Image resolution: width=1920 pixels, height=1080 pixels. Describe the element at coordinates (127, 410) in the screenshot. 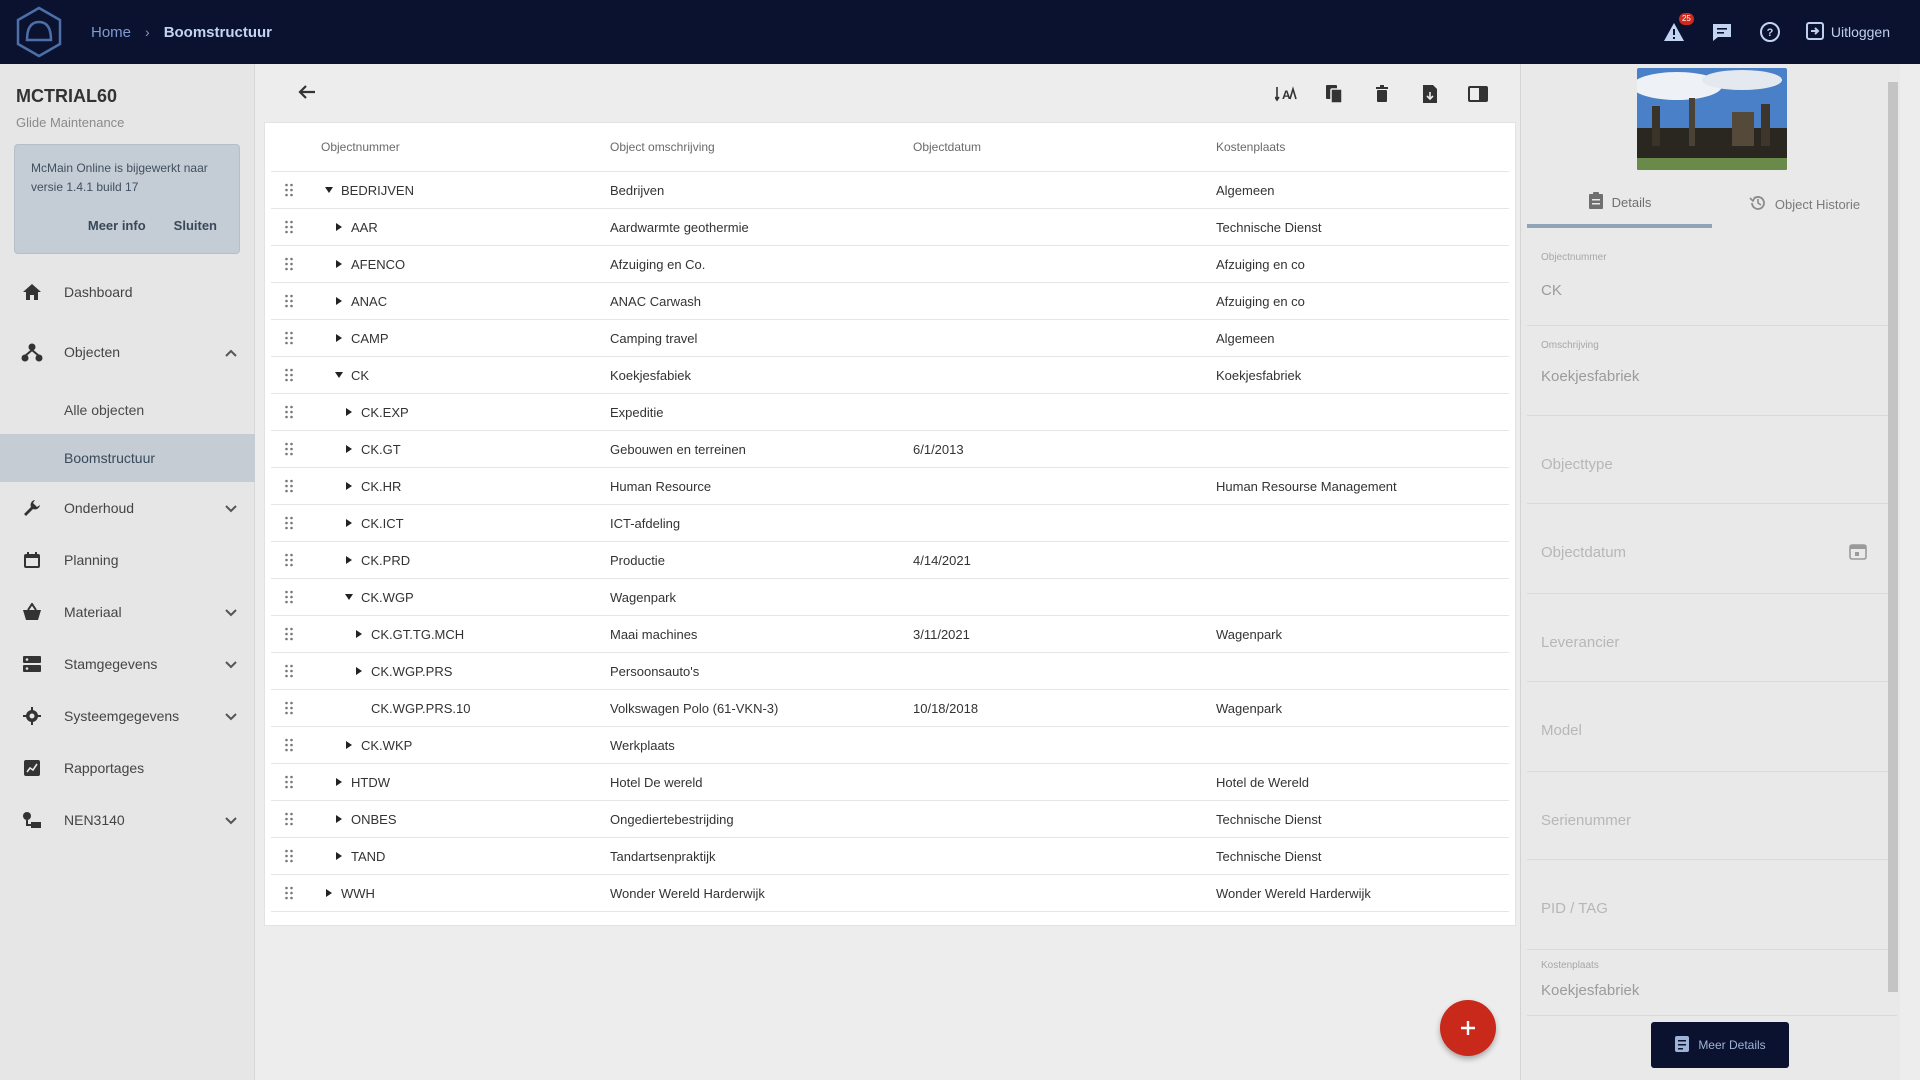

I see `sidebar-item-alle-objecten: Alle objecten` at that location.